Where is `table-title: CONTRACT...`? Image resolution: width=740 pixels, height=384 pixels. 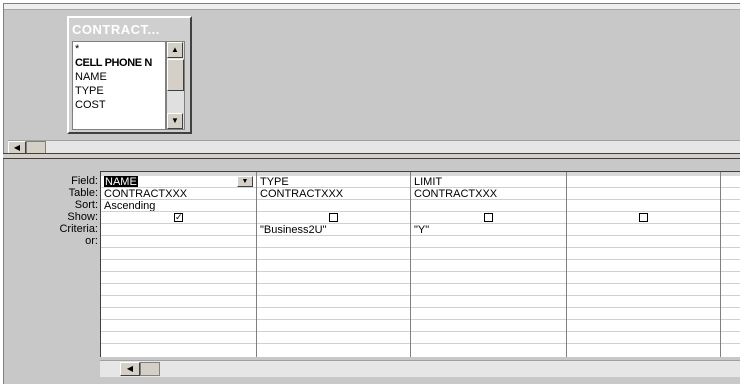 table-title: CONTRACT... is located at coordinates (129, 30).